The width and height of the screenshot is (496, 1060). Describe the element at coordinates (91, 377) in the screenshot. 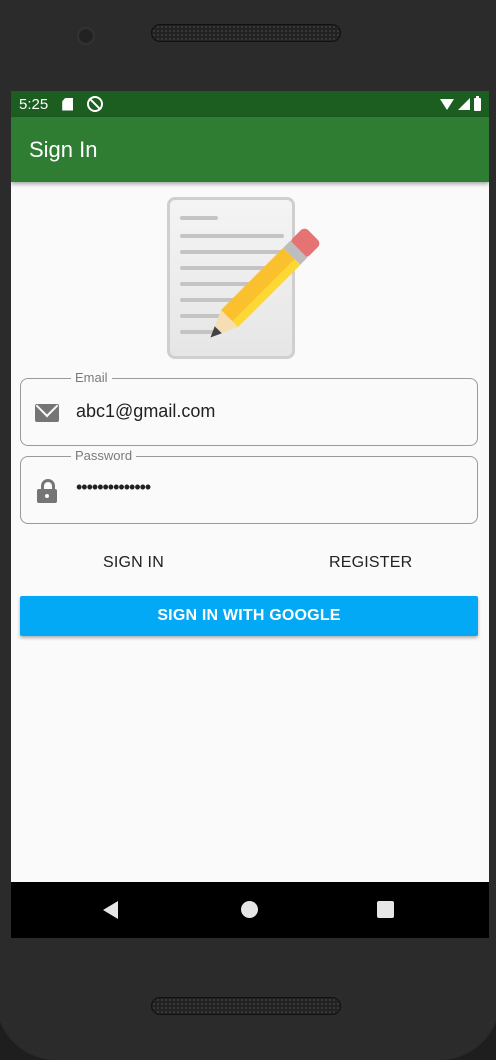

I see `email-label: Email` at that location.